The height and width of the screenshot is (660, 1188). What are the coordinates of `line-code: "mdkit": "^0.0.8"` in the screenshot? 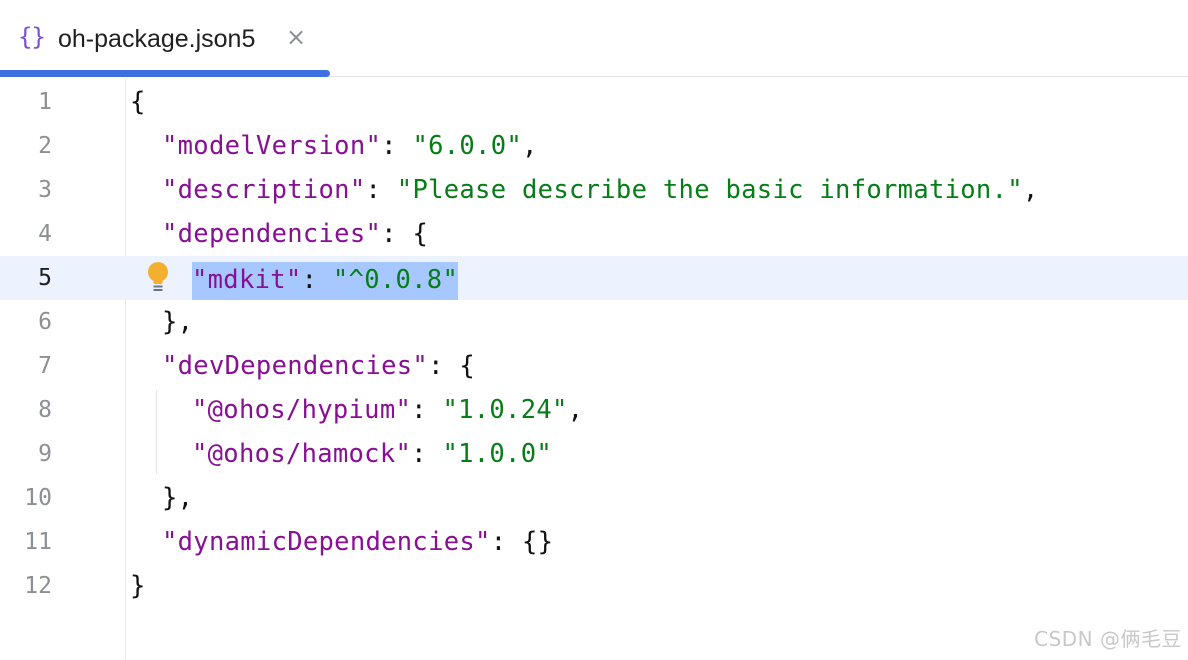 It's located at (325, 281).